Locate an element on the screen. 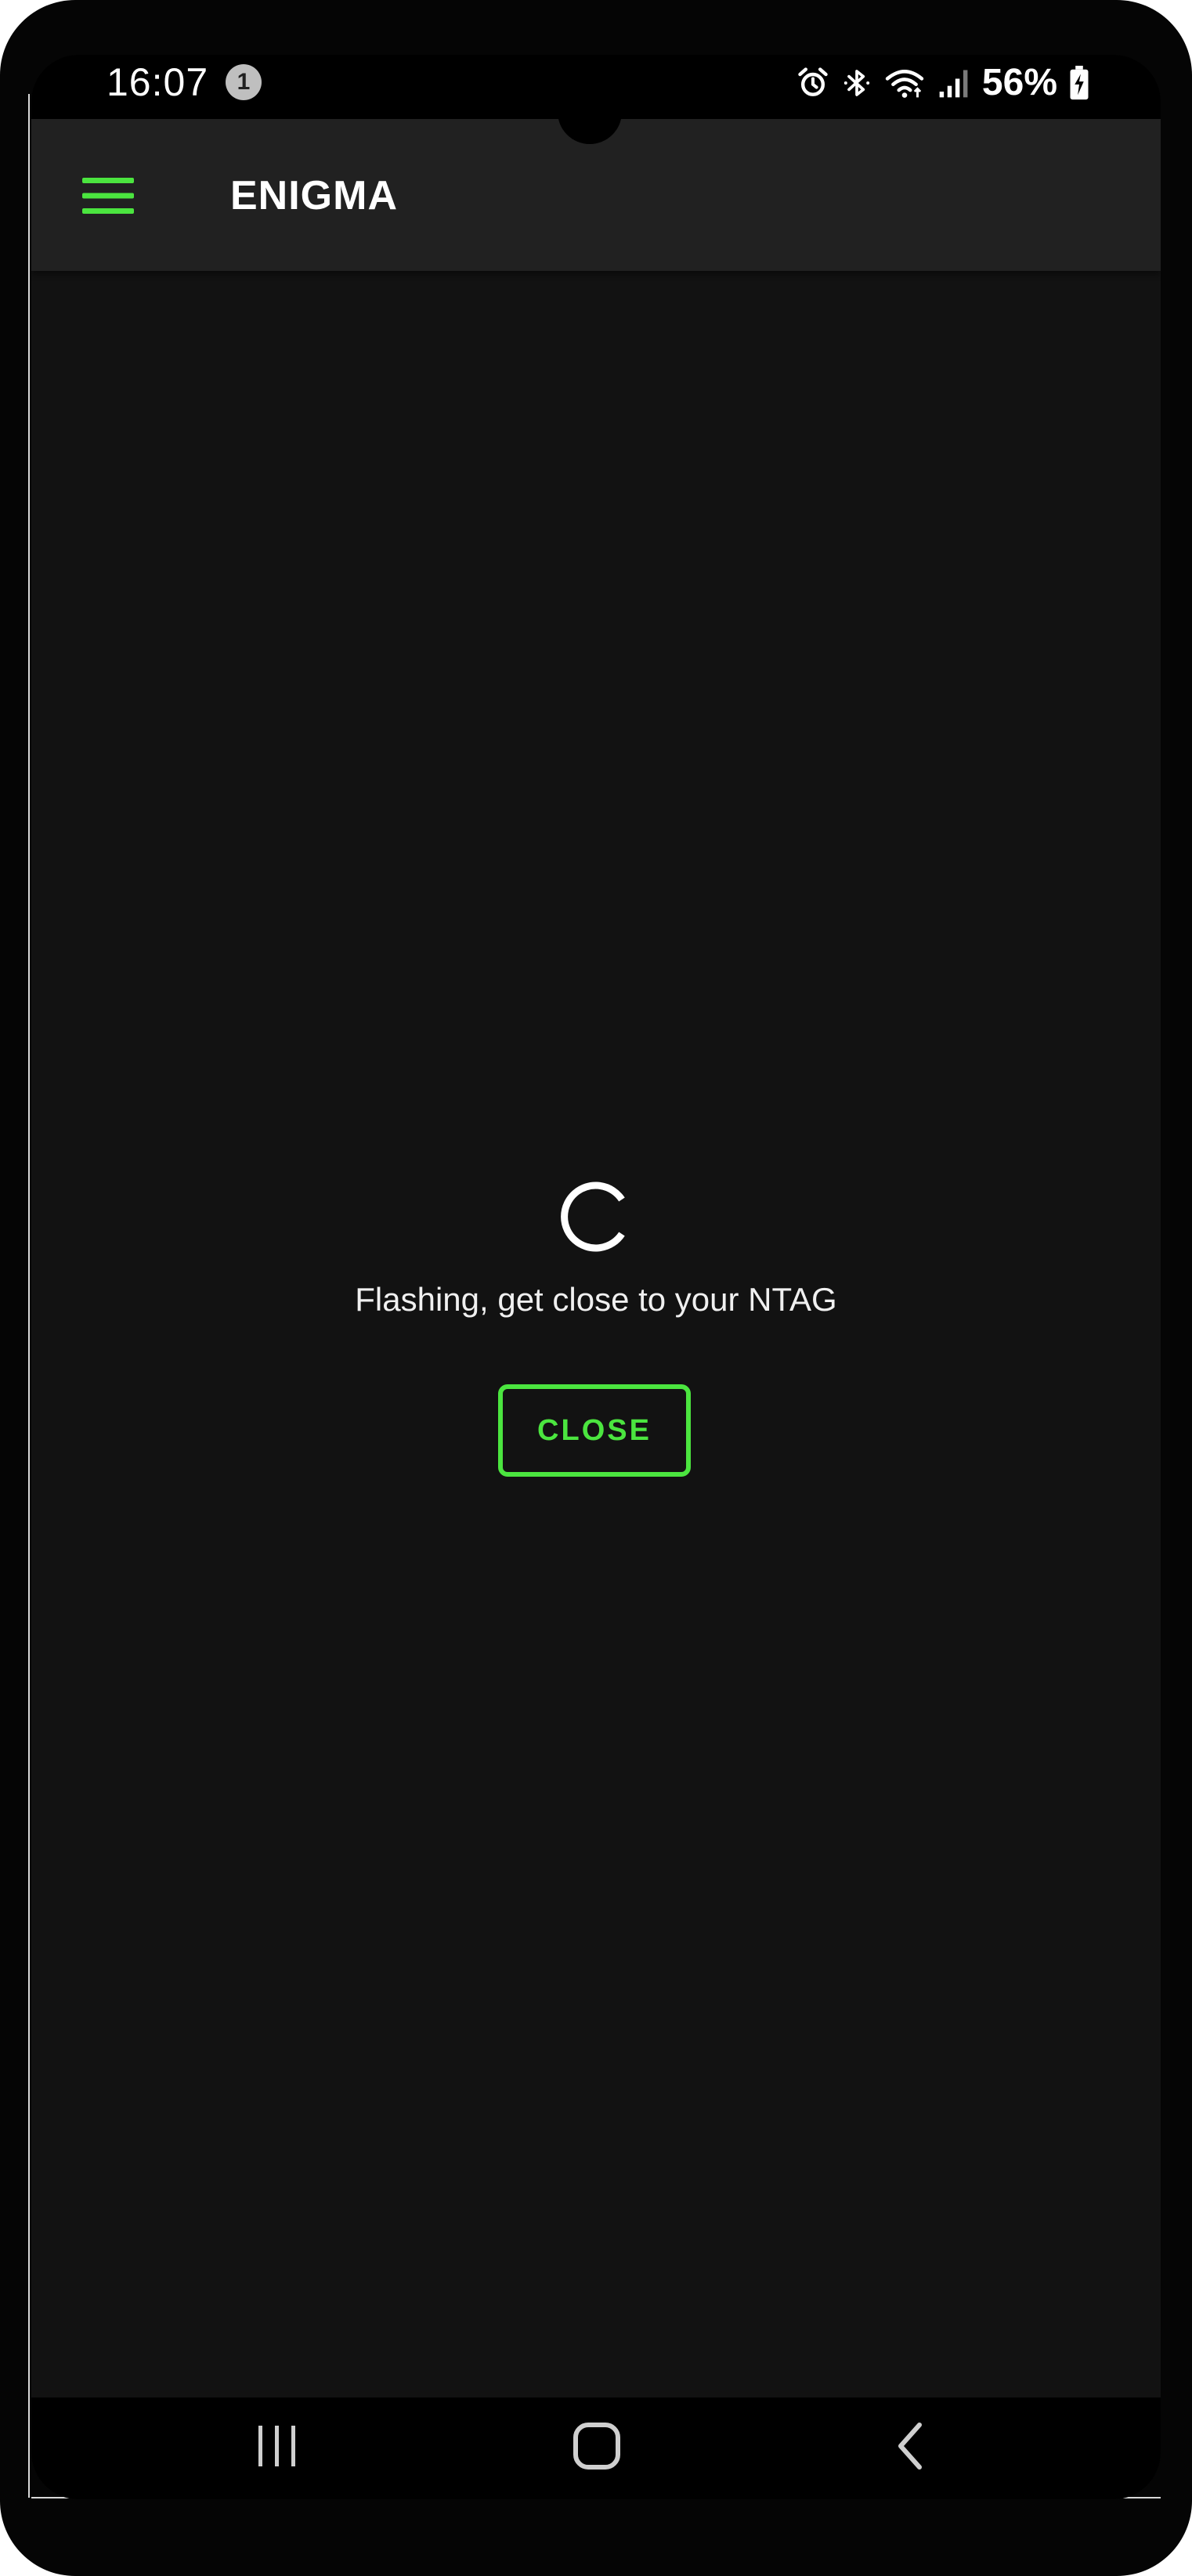  screen-edge-left is located at coordinates (29, 1296).